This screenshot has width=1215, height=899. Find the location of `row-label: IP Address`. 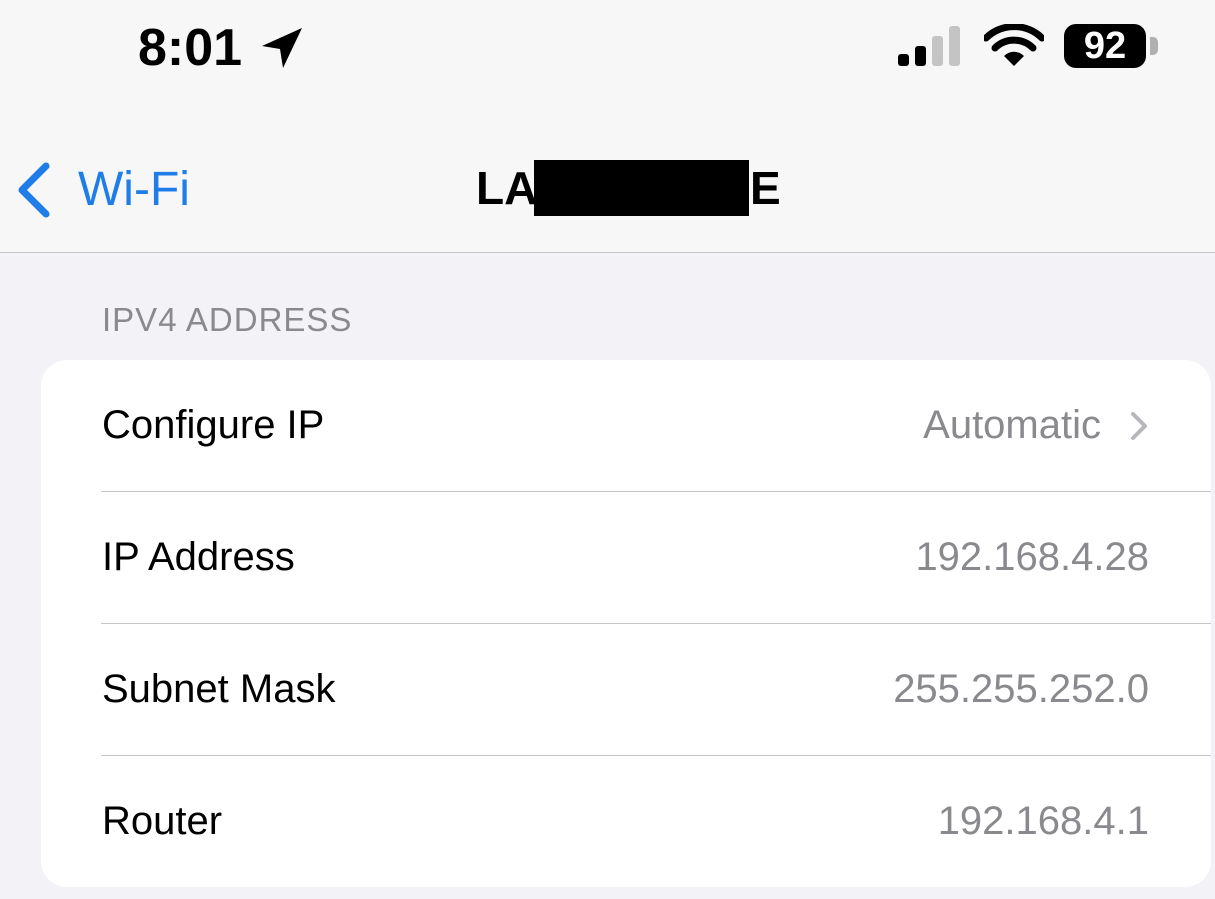

row-label: IP Address is located at coordinates (198, 557).